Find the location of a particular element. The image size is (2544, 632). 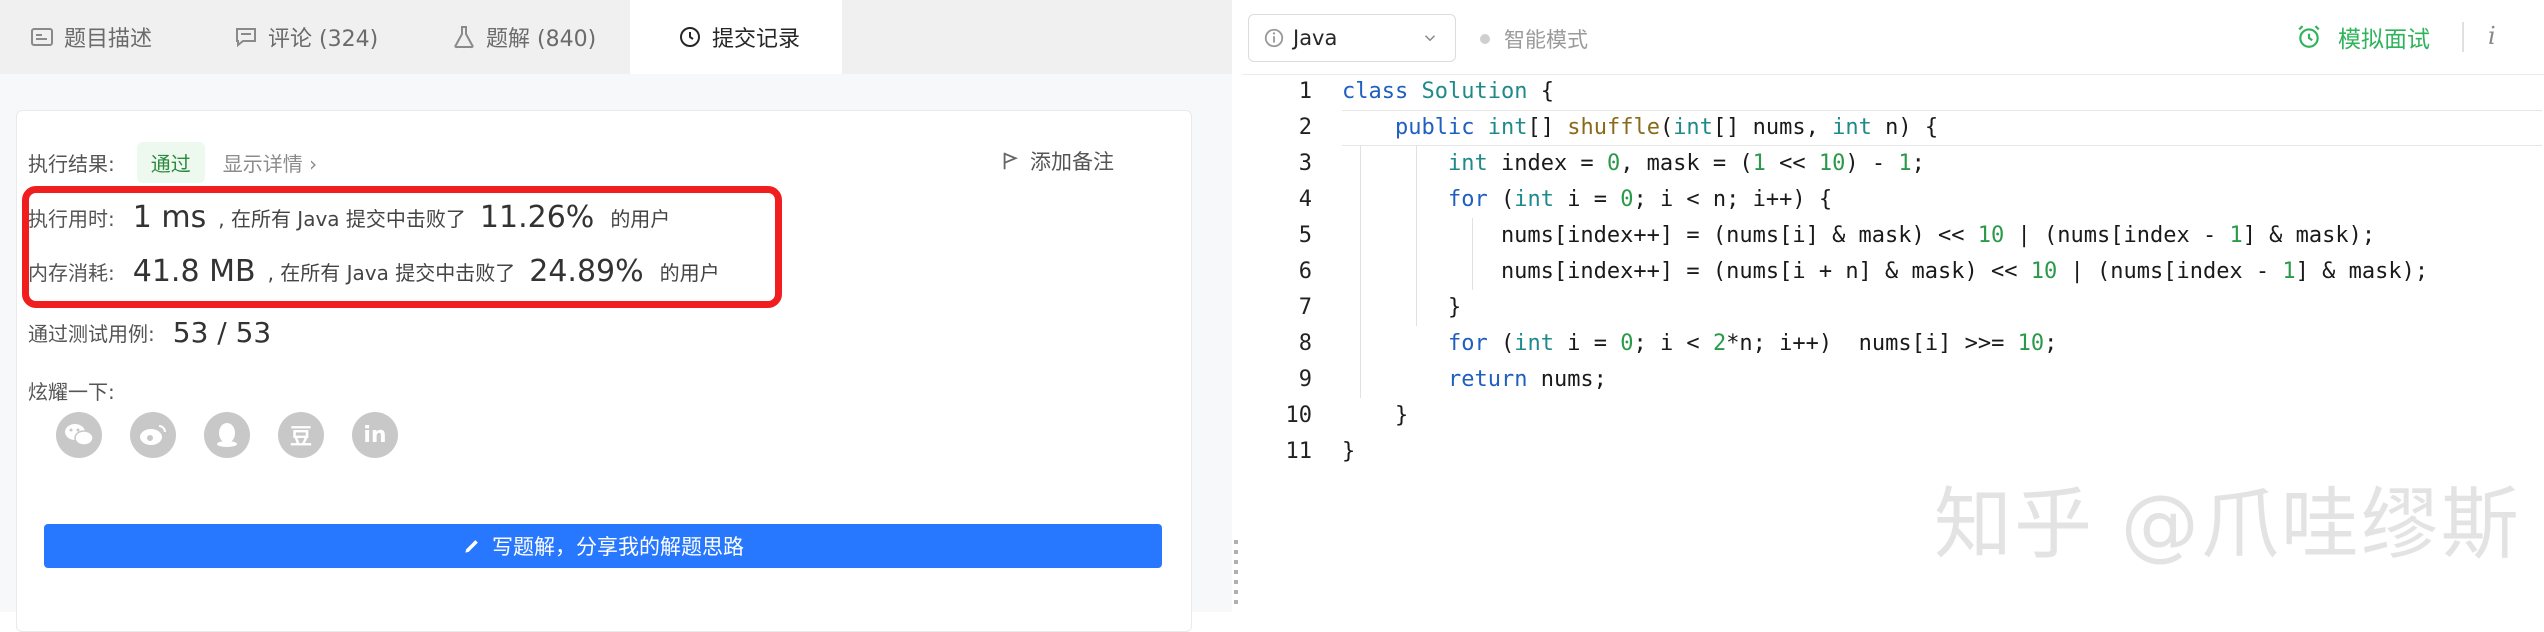

tests-row: 通过测试用例: 53 / 53 is located at coordinates (149, 332).